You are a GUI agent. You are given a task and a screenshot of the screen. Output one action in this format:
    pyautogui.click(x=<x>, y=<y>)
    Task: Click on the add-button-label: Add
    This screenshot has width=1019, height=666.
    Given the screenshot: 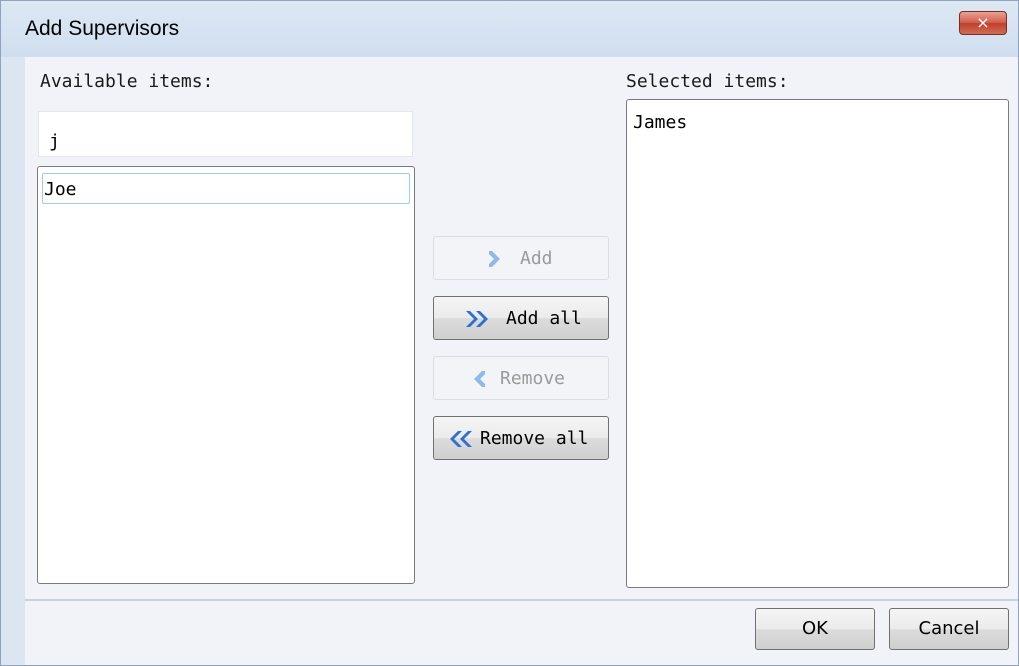 What is the action you would take?
    pyautogui.click(x=536, y=258)
    